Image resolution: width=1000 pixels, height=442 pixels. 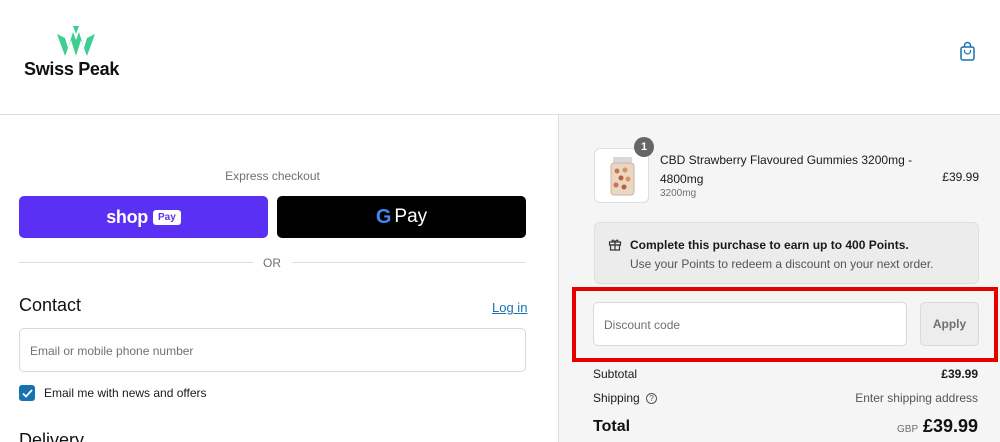 I want to click on shop-pay-badge: Pay, so click(x=167, y=217).